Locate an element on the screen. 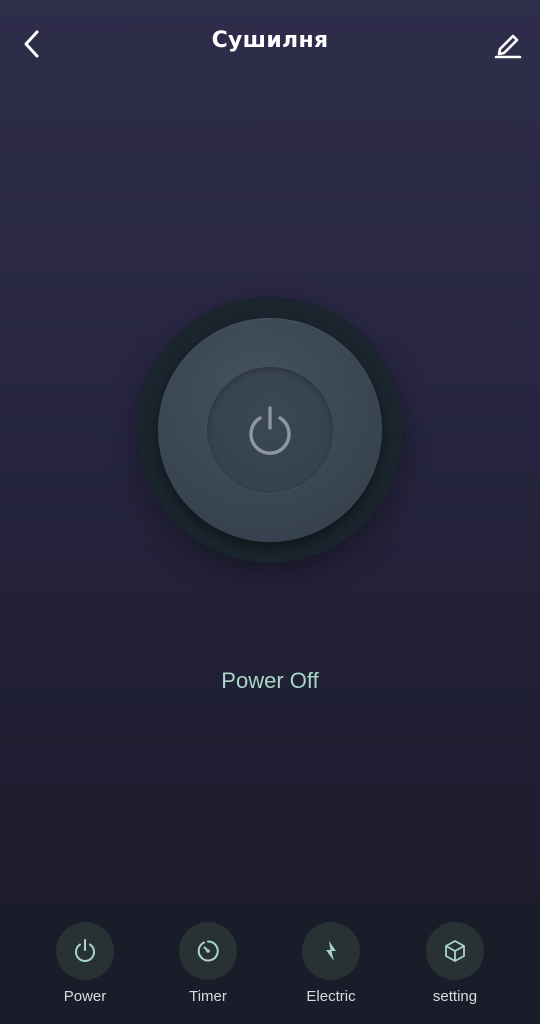 Image resolution: width=540 pixels, height=1024 pixels. page-title: Сушилня is located at coordinates (270, 40).